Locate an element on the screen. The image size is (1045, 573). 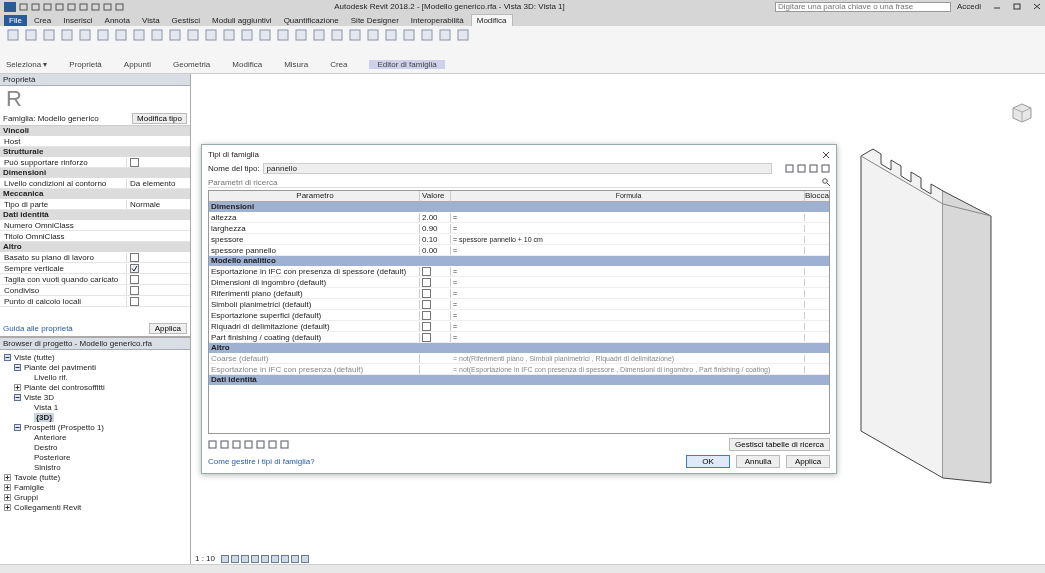
parameter-group-header: Modello analitico is located at coordinates (519, 261).